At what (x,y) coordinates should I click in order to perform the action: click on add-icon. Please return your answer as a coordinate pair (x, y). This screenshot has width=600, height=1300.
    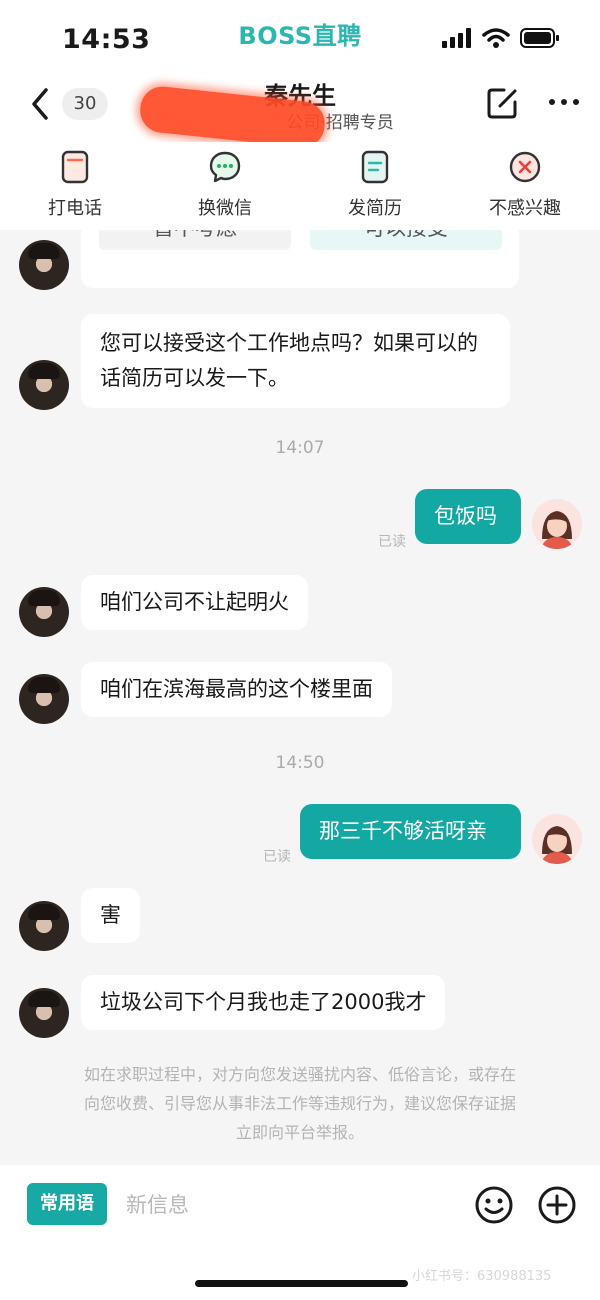
    Looking at the image, I should click on (557, 1205).